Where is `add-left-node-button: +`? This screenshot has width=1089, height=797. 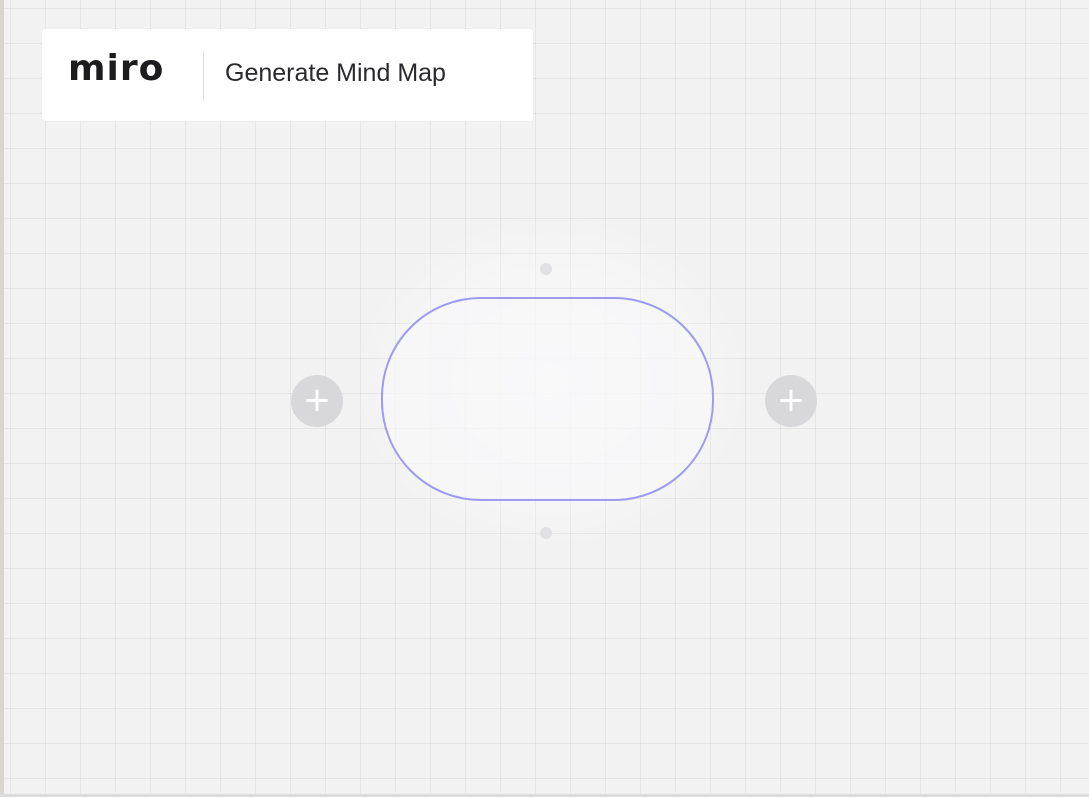 add-left-node-button: + is located at coordinates (317, 401).